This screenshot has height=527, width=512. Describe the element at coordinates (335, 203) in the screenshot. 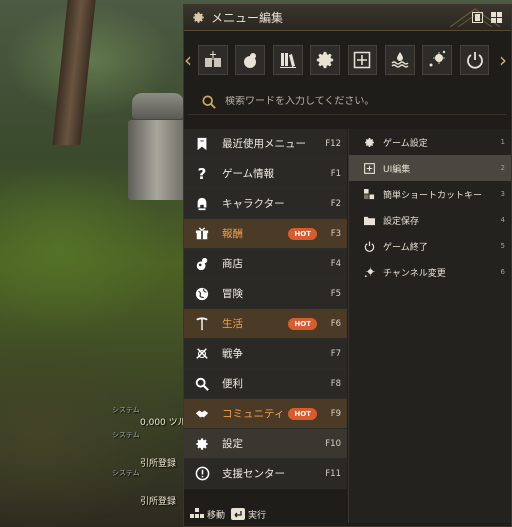

I see `hotkey-label: F2` at that location.